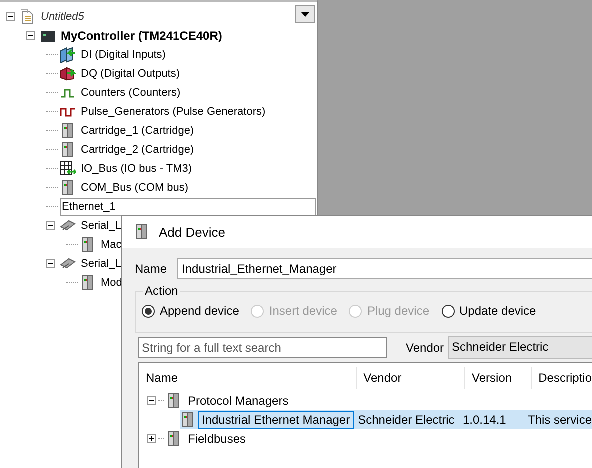 The image size is (592, 468). What do you see at coordinates (248, 378) in the screenshot?
I see `column-header: Name` at bounding box center [248, 378].